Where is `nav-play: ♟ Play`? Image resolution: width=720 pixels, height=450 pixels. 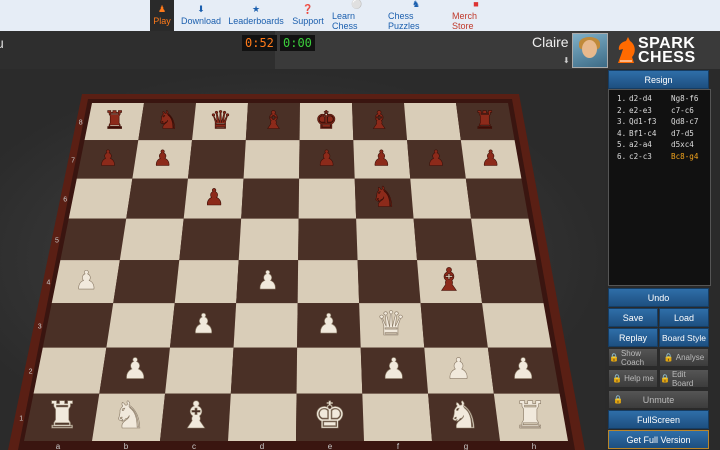
nav-play: ♟ Play is located at coordinates (162, 15).